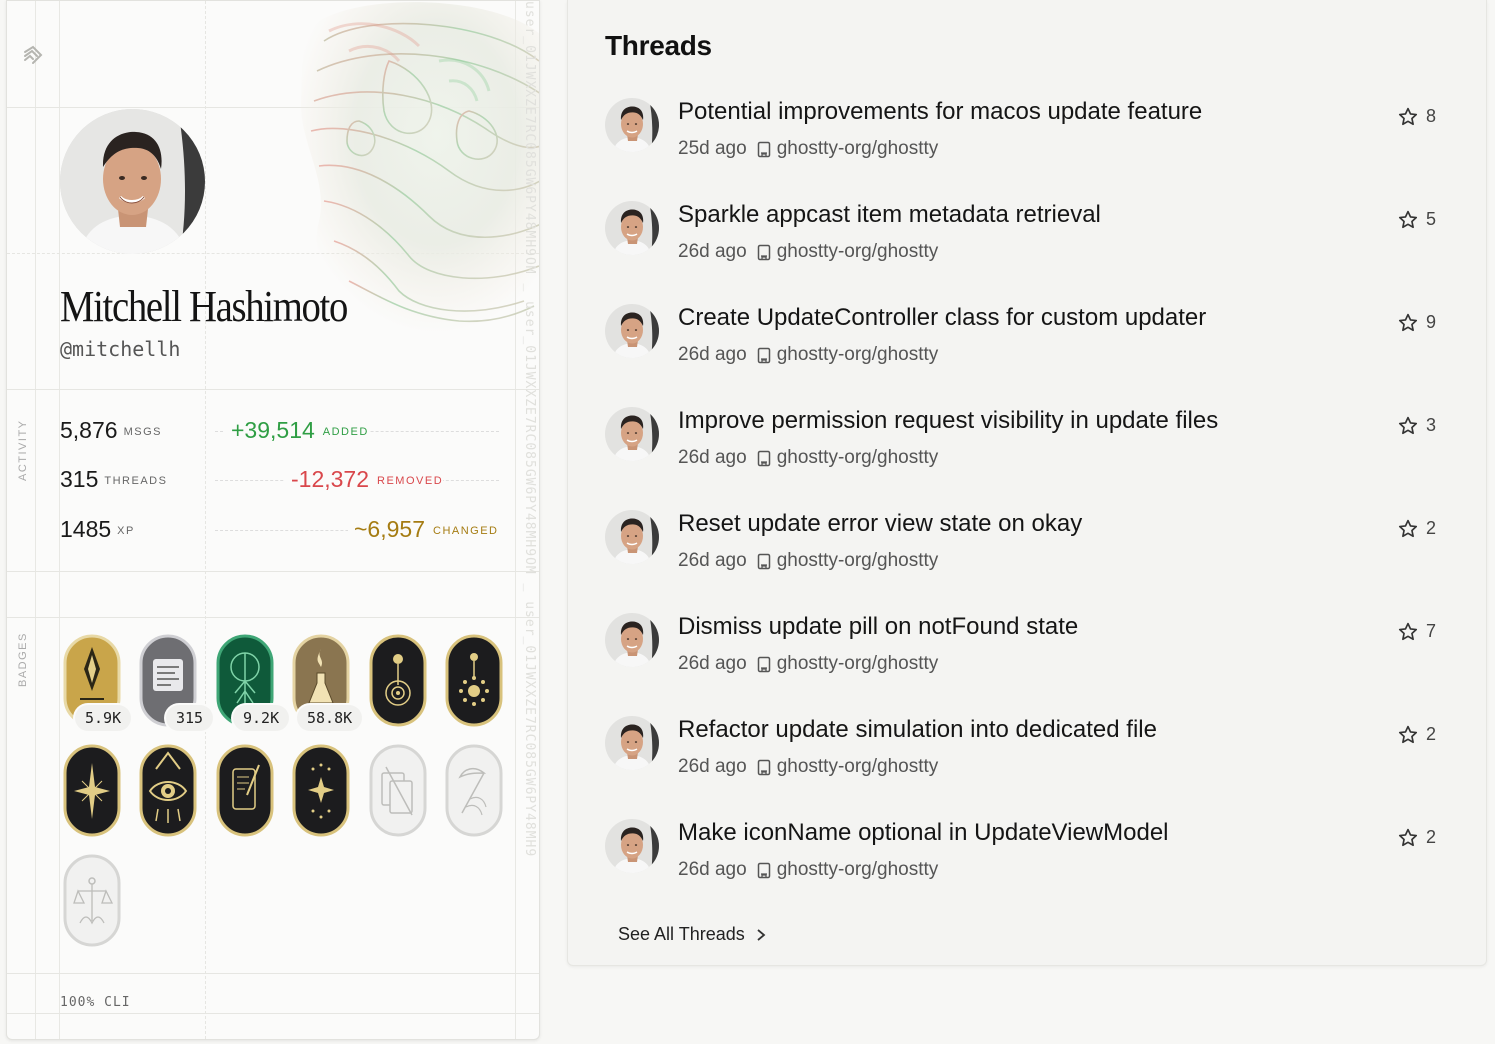 This screenshot has width=1495, height=1044. What do you see at coordinates (97, 682) in the screenshot?
I see `gold-quill-badge-icon: 5.9K` at bounding box center [97, 682].